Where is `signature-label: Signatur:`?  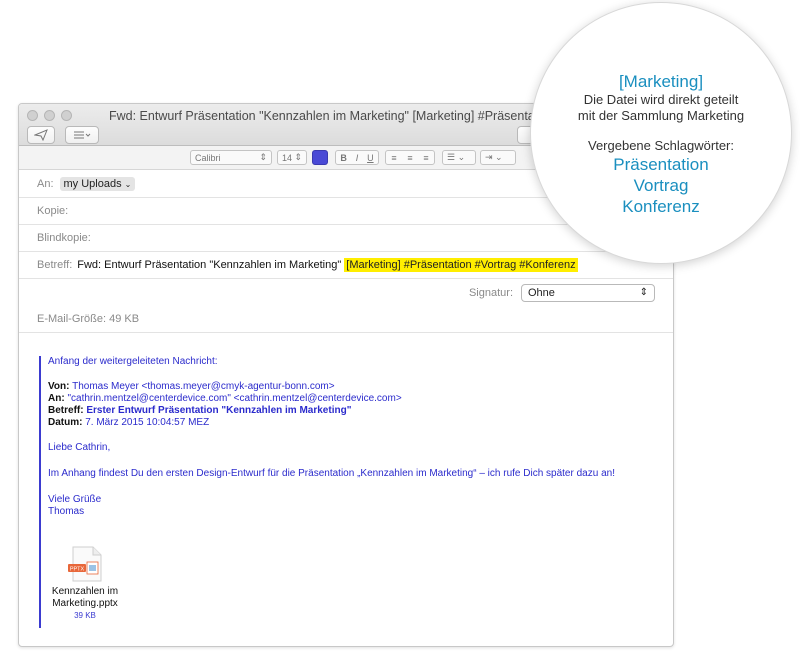
signature-label: Signatur: is located at coordinates (490, 292).